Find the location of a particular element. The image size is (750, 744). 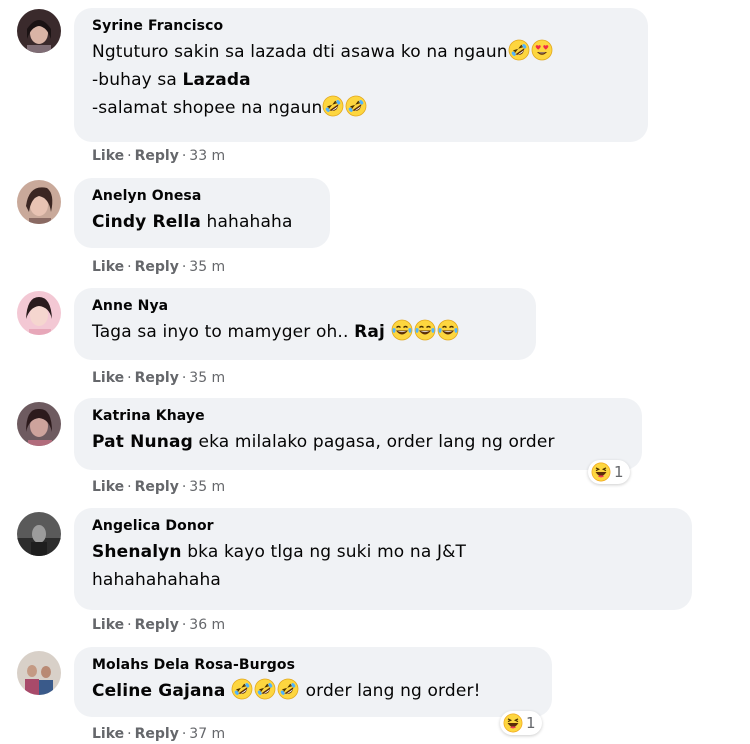

mention-link: Pat Nunag is located at coordinates (142, 442).